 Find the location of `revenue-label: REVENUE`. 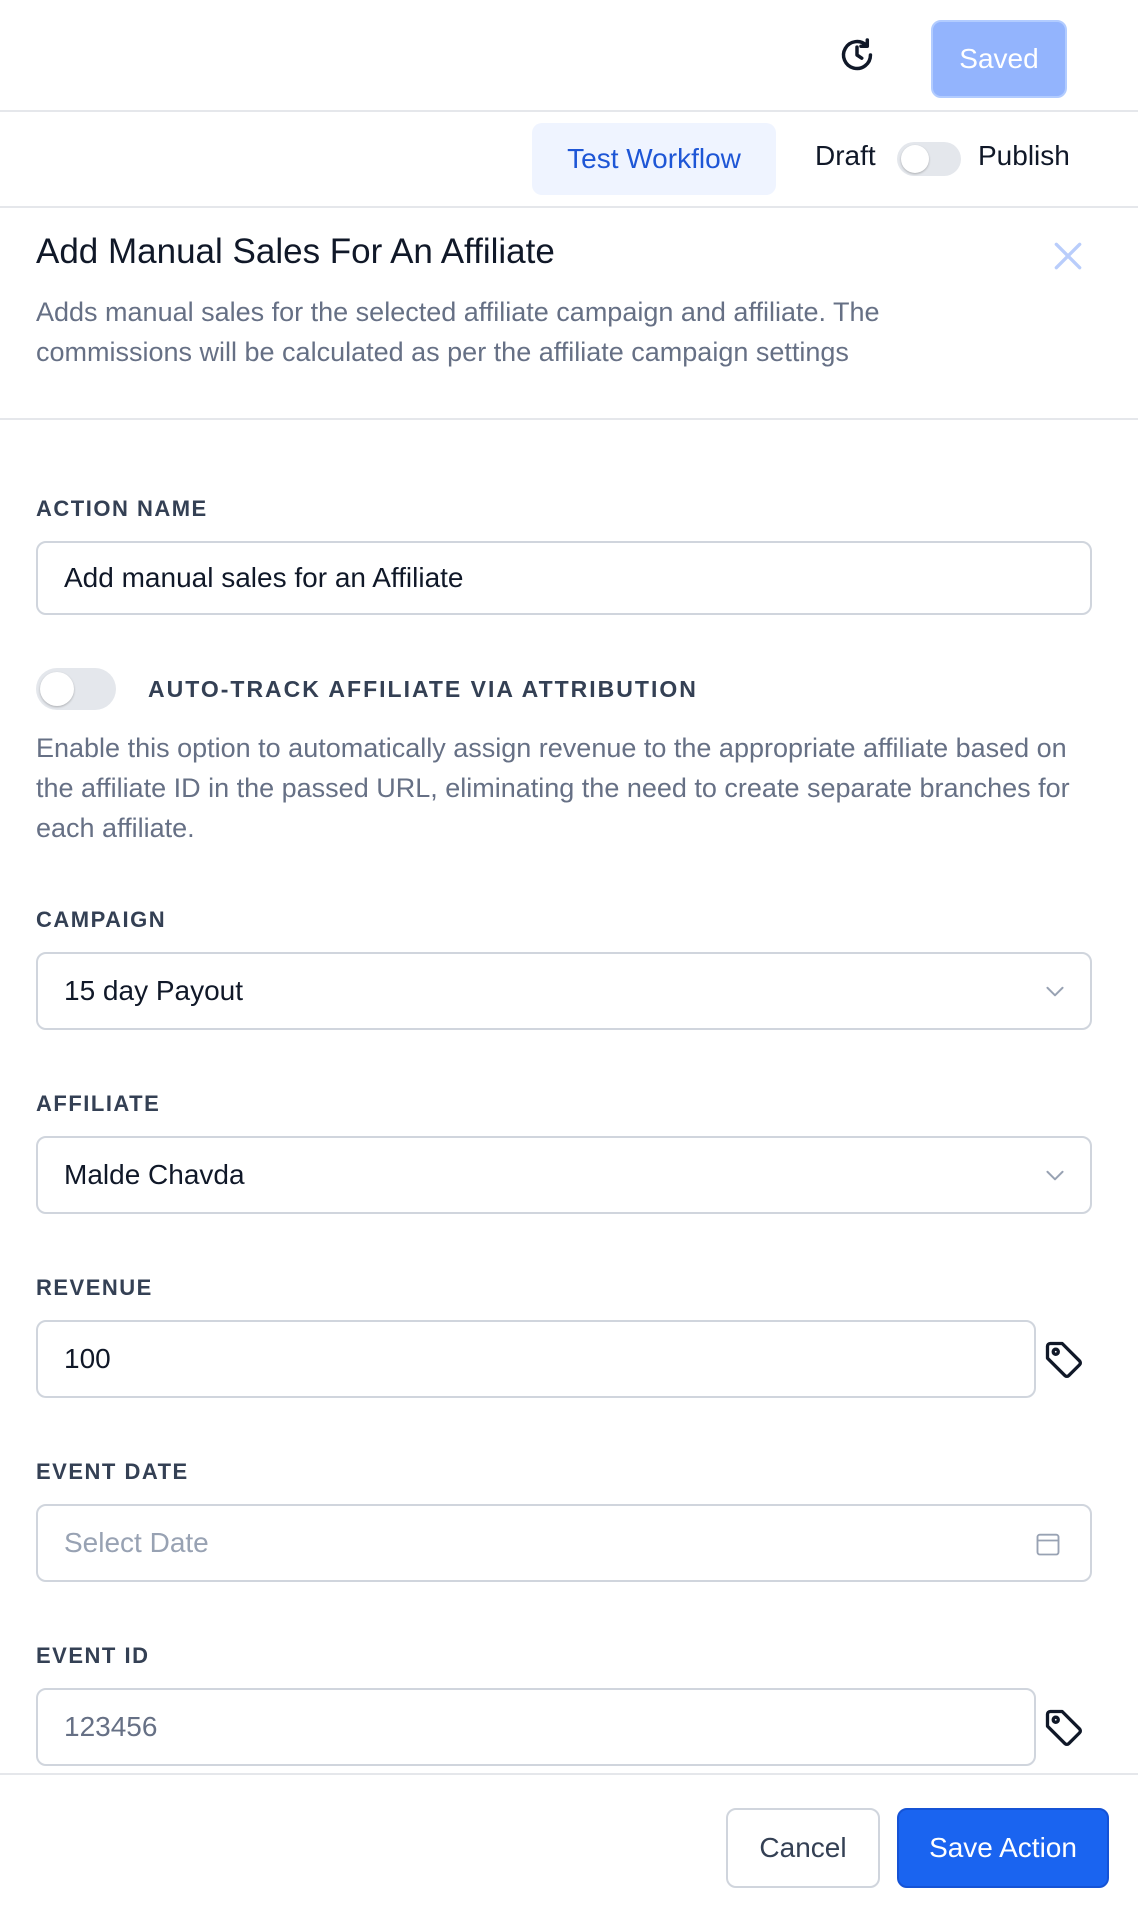

revenue-label: REVENUE is located at coordinates (94, 1287).